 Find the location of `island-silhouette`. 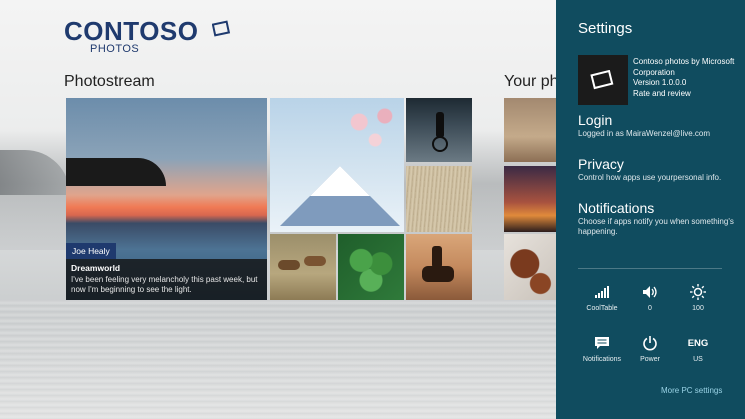

island-silhouette is located at coordinates (116, 172).